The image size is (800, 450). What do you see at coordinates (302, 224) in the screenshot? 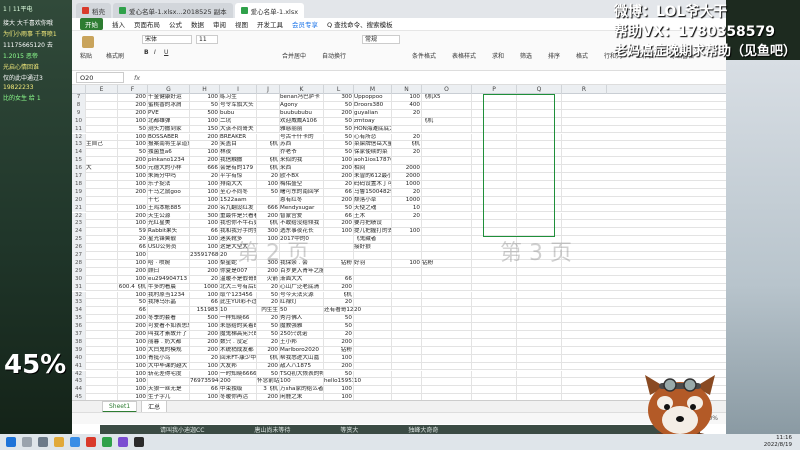
I see `table-cell: 不敢给没给倾我` at bounding box center [302, 224].